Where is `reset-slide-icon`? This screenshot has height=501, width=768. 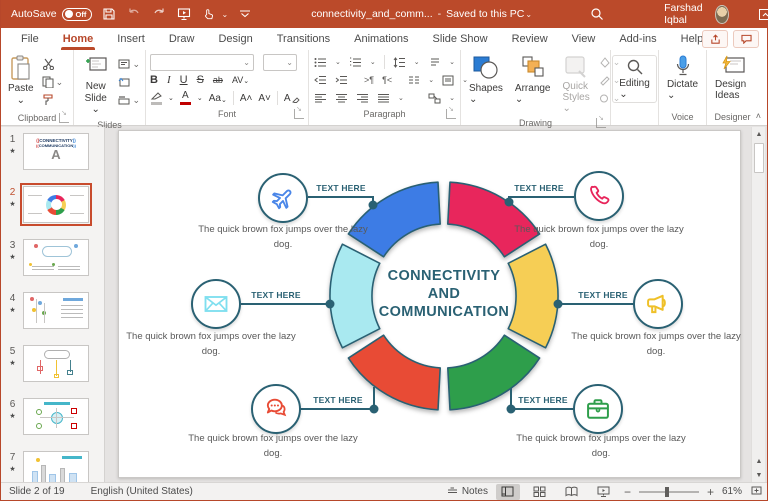
reset-slide-icon is located at coordinates (129, 82).